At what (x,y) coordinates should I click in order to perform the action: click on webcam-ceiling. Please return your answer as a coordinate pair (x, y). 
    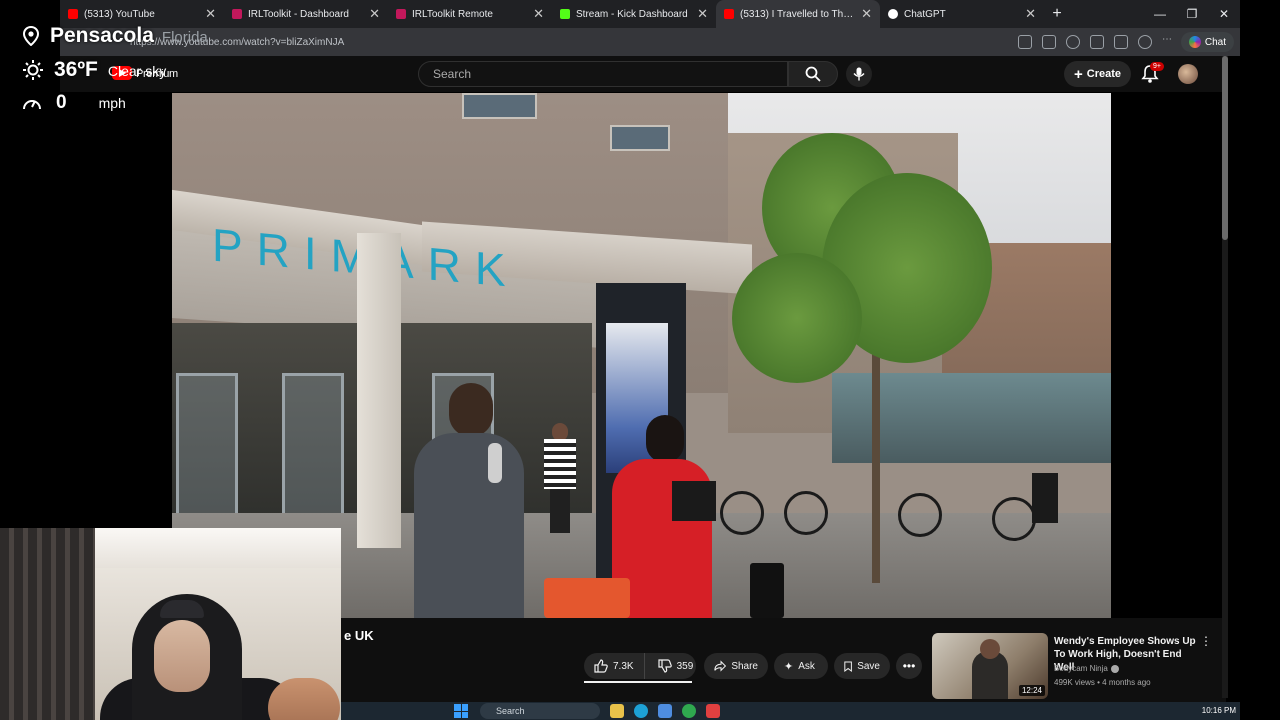
    Looking at the image, I should click on (218, 548).